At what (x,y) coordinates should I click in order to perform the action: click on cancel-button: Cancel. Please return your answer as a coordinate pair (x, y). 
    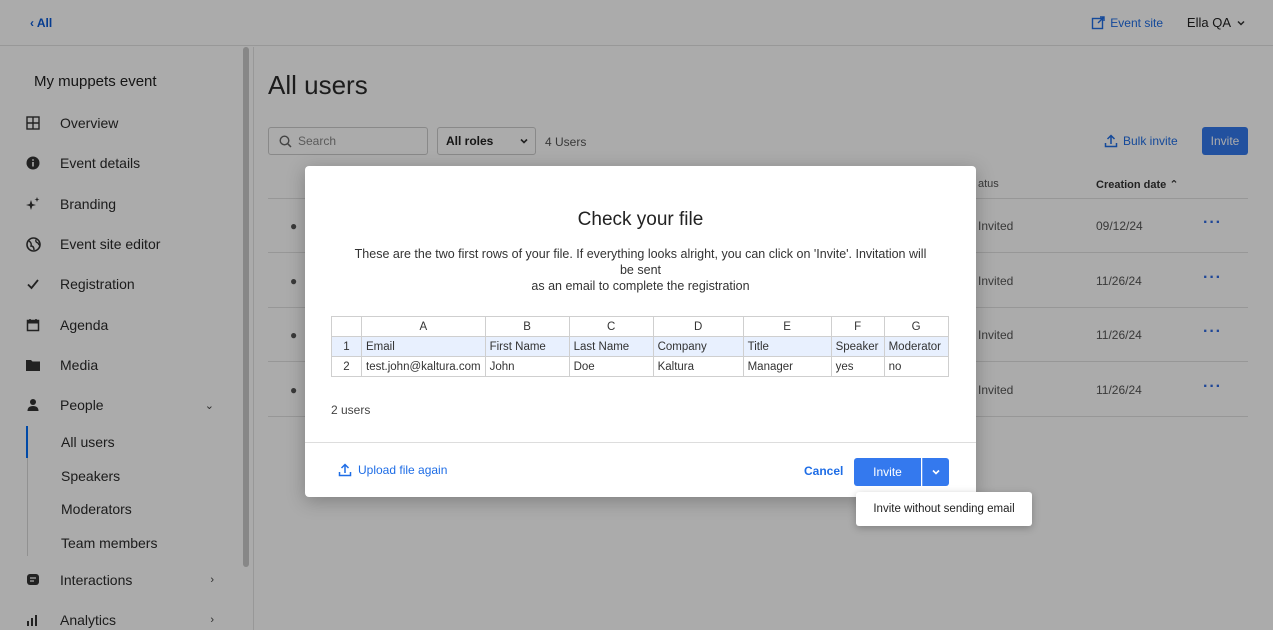
    Looking at the image, I should click on (823, 471).